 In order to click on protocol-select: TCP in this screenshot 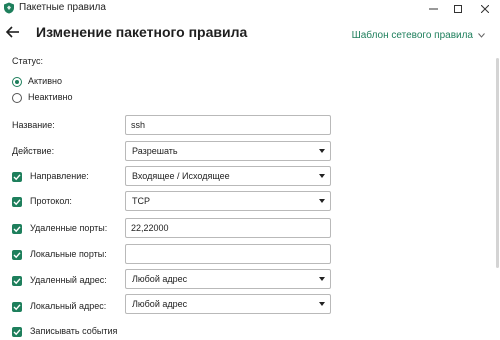, I will do `click(228, 201)`.